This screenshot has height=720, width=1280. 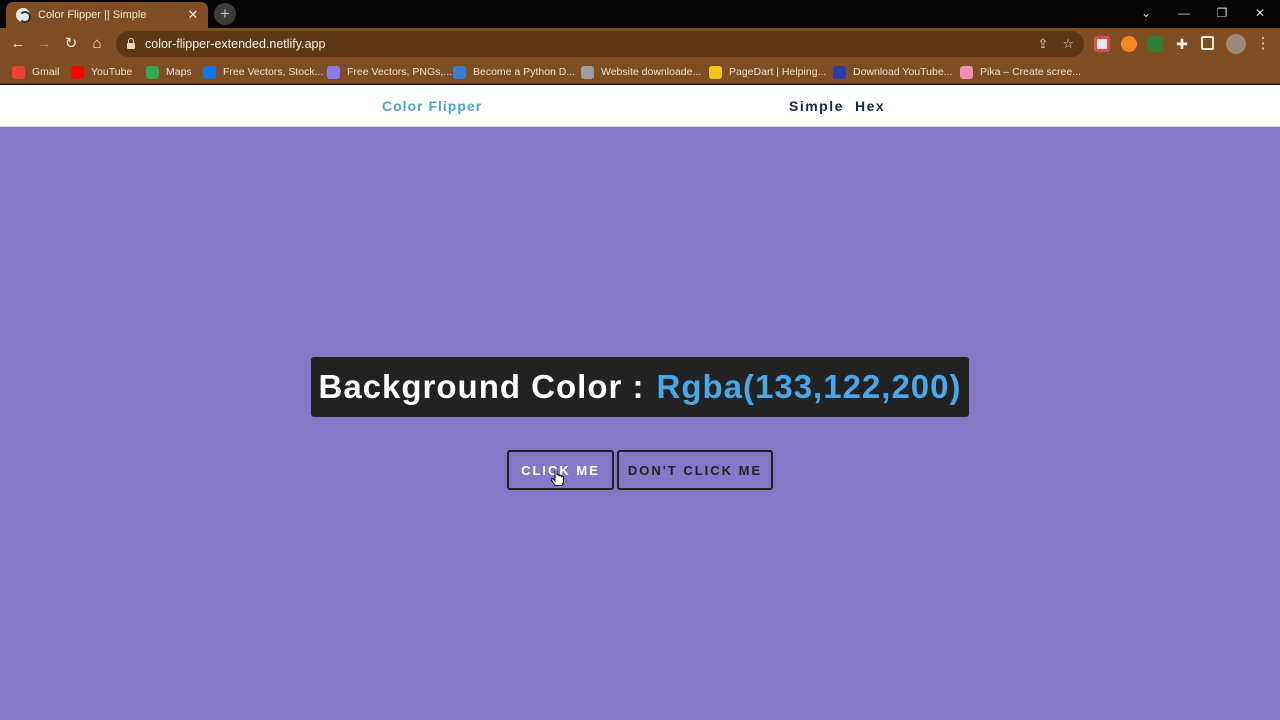 What do you see at coordinates (459, 72) in the screenshot?
I see `realpython-icon` at bounding box center [459, 72].